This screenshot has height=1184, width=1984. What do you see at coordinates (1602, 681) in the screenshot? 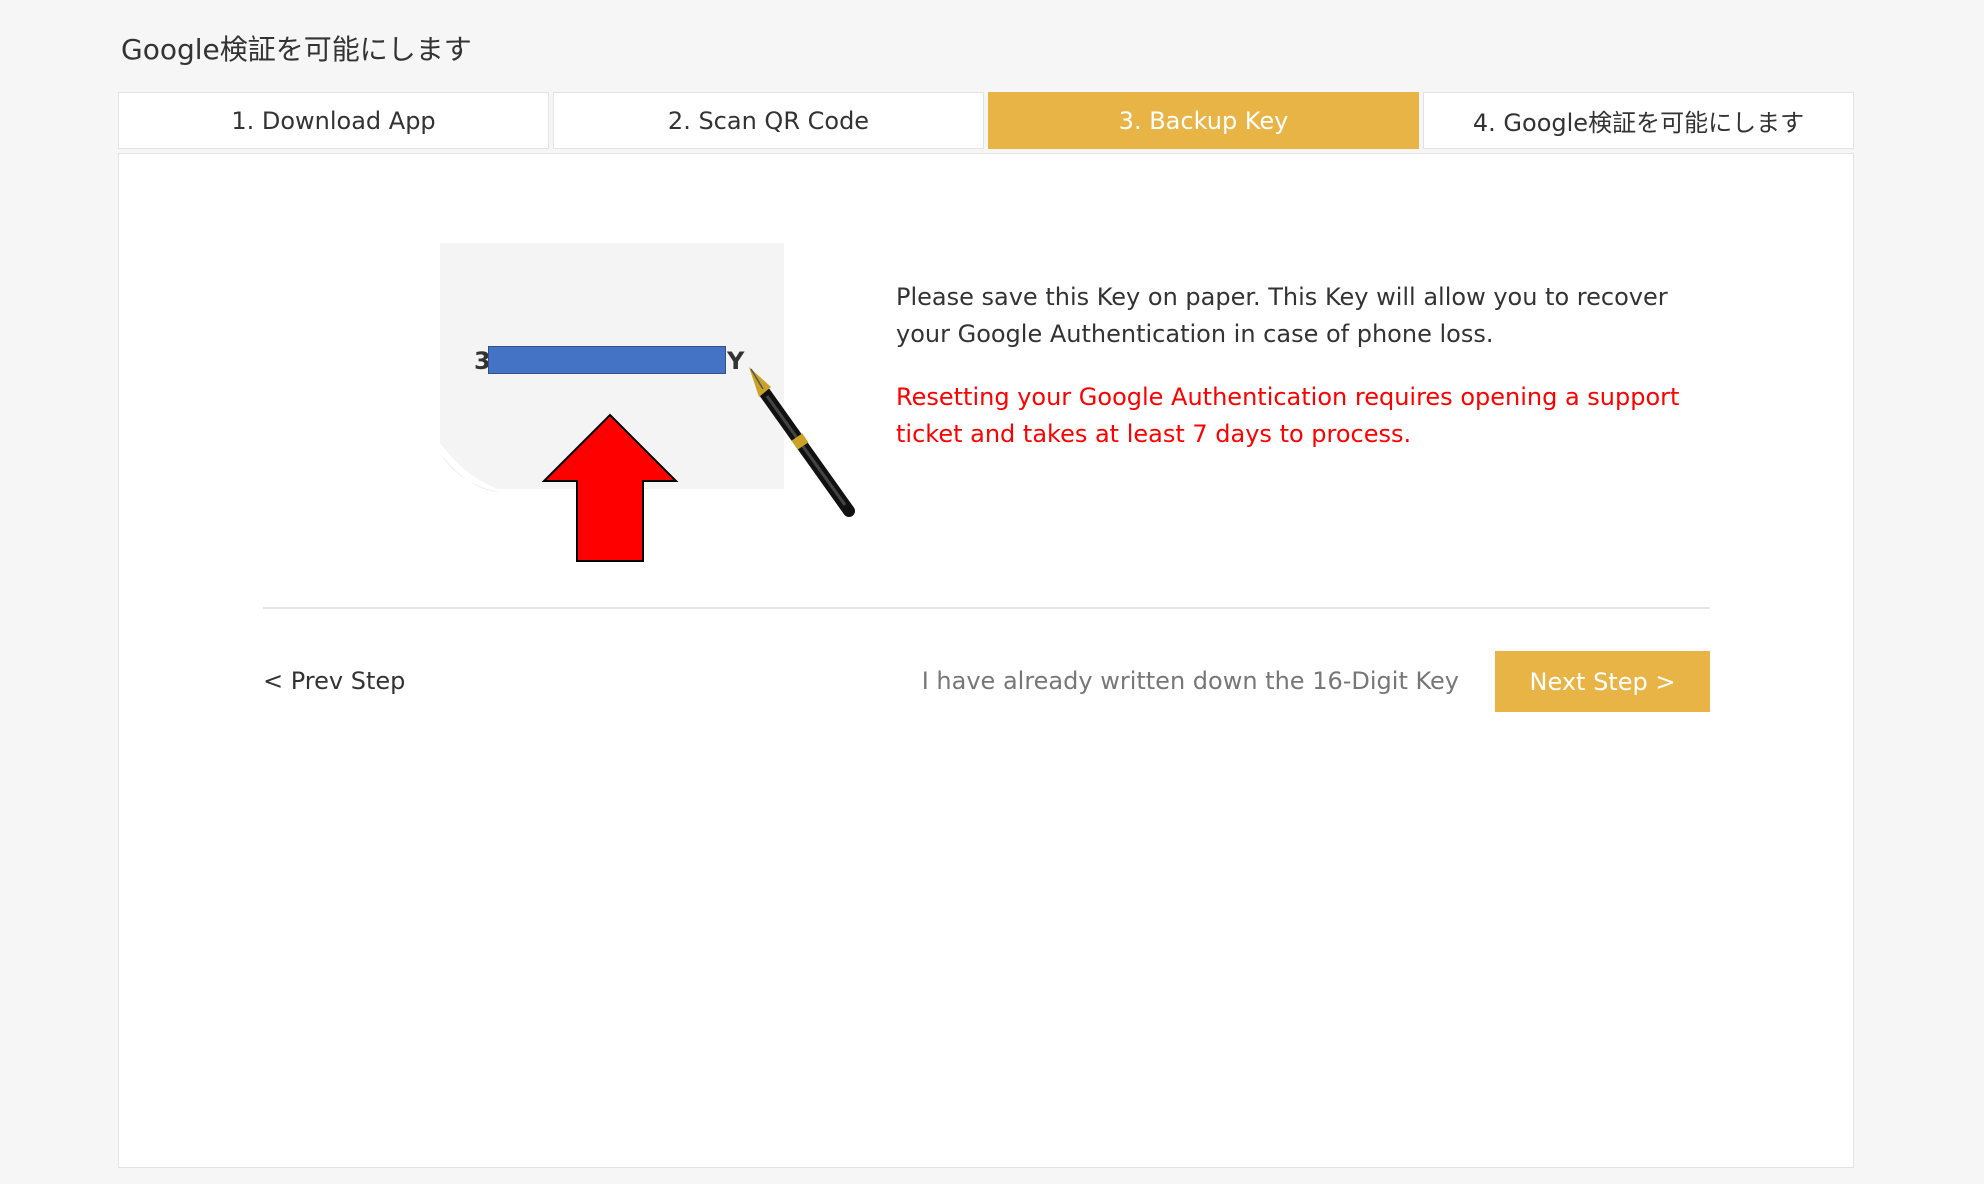
I see `next-step-button: Next Step >` at bounding box center [1602, 681].